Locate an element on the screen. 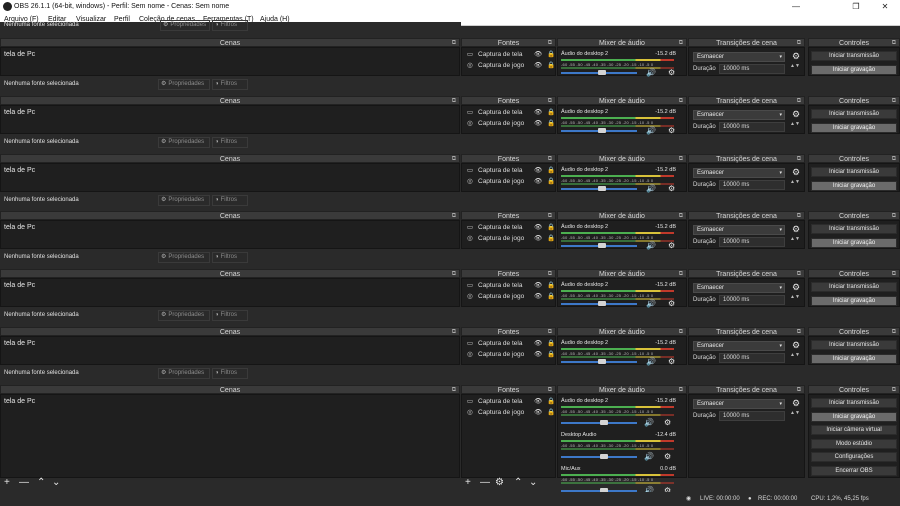 This screenshot has height=506, width=900. source-settings-icon: ⚙ is located at coordinates (499, 482).